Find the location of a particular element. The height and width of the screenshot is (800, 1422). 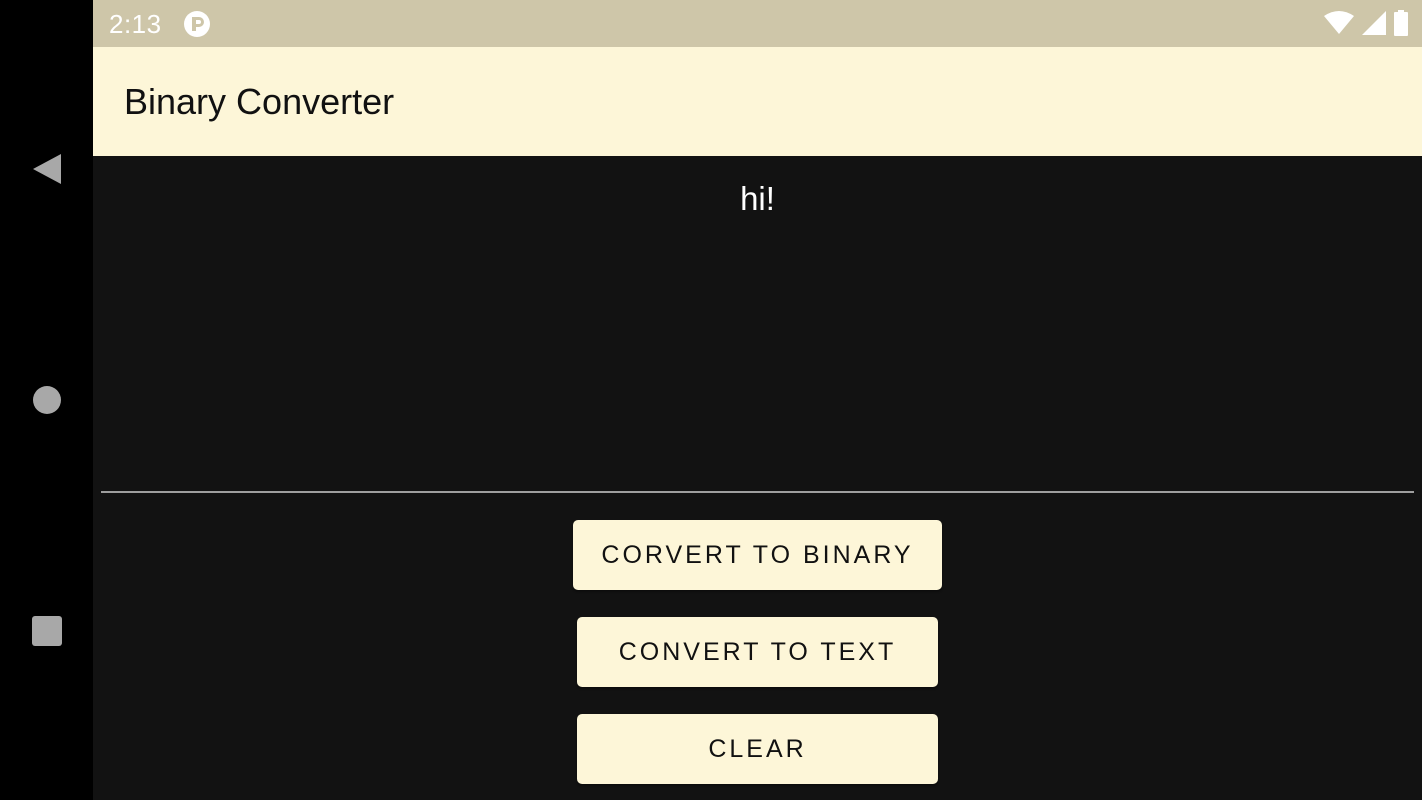

status-bar: 2:13 is located at coordinates (757, 23).